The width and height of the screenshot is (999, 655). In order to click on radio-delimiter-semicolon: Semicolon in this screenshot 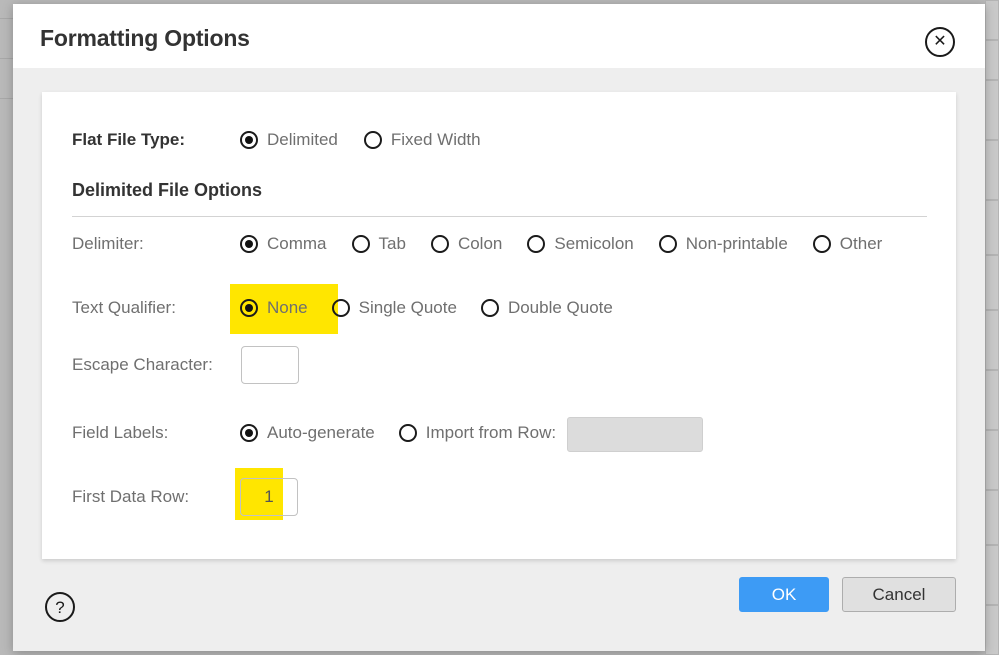, I will do `click(580, 244)`.